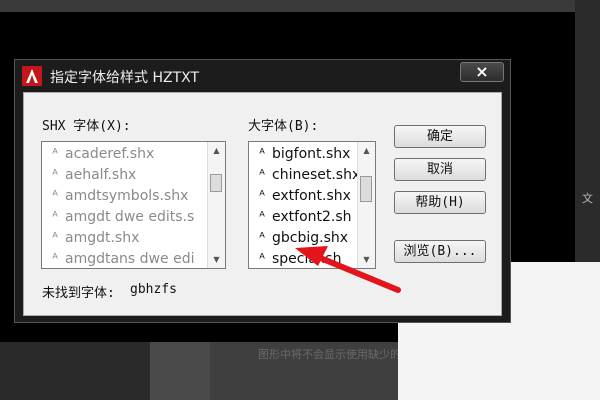 The width and height of the screenshot is (600, 400). I want to click on not-found-label: 未找到字体:, so click(78, 293).